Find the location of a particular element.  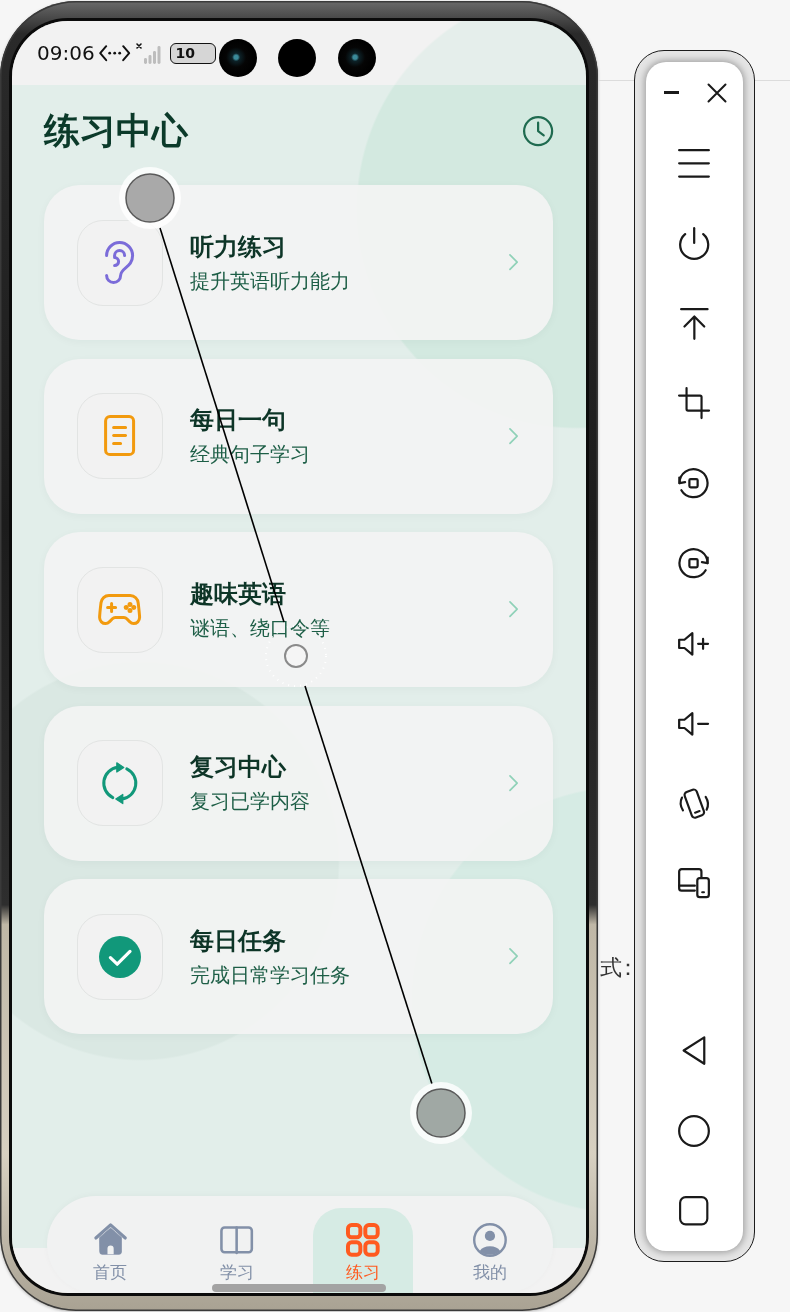

card-subtitle: 谜语、绕口令等 is located at coordinates (260, 627).